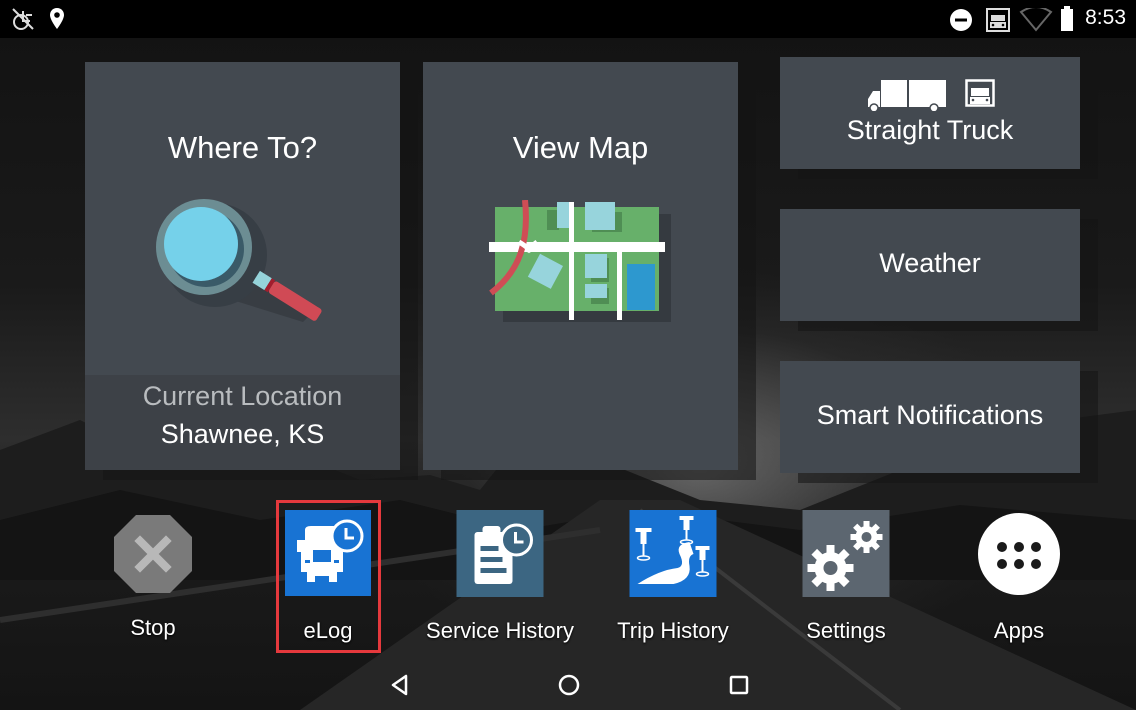 Image resolution: width=1136 pixels, height=710 pixels. I want to click on home-icon, so click(569, 685).